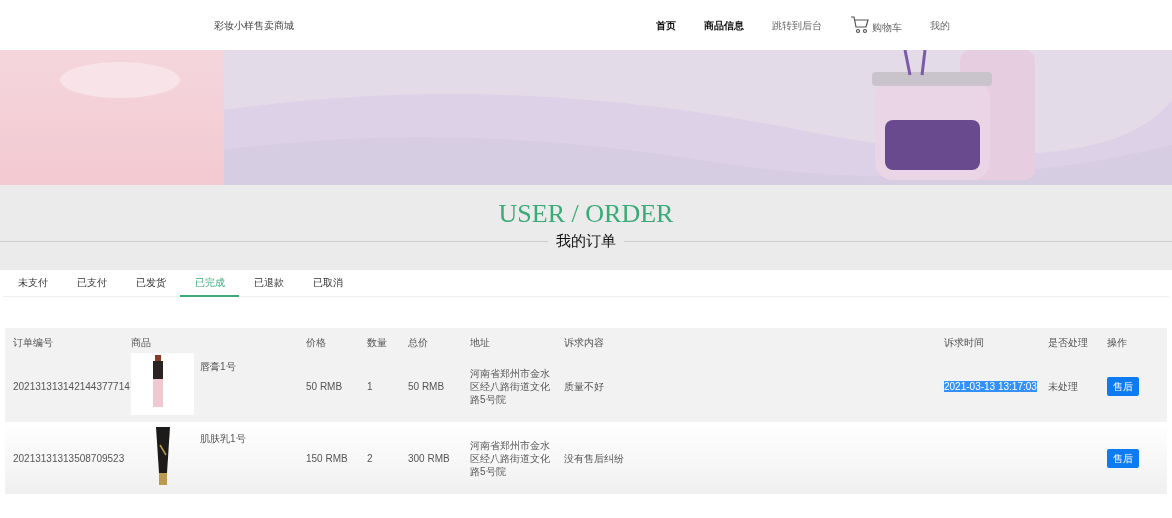  What do you see at coordinates (586, 214) in the screenshot?
I see `section-title: USER / ORDER` at bounding box center [586, 214].